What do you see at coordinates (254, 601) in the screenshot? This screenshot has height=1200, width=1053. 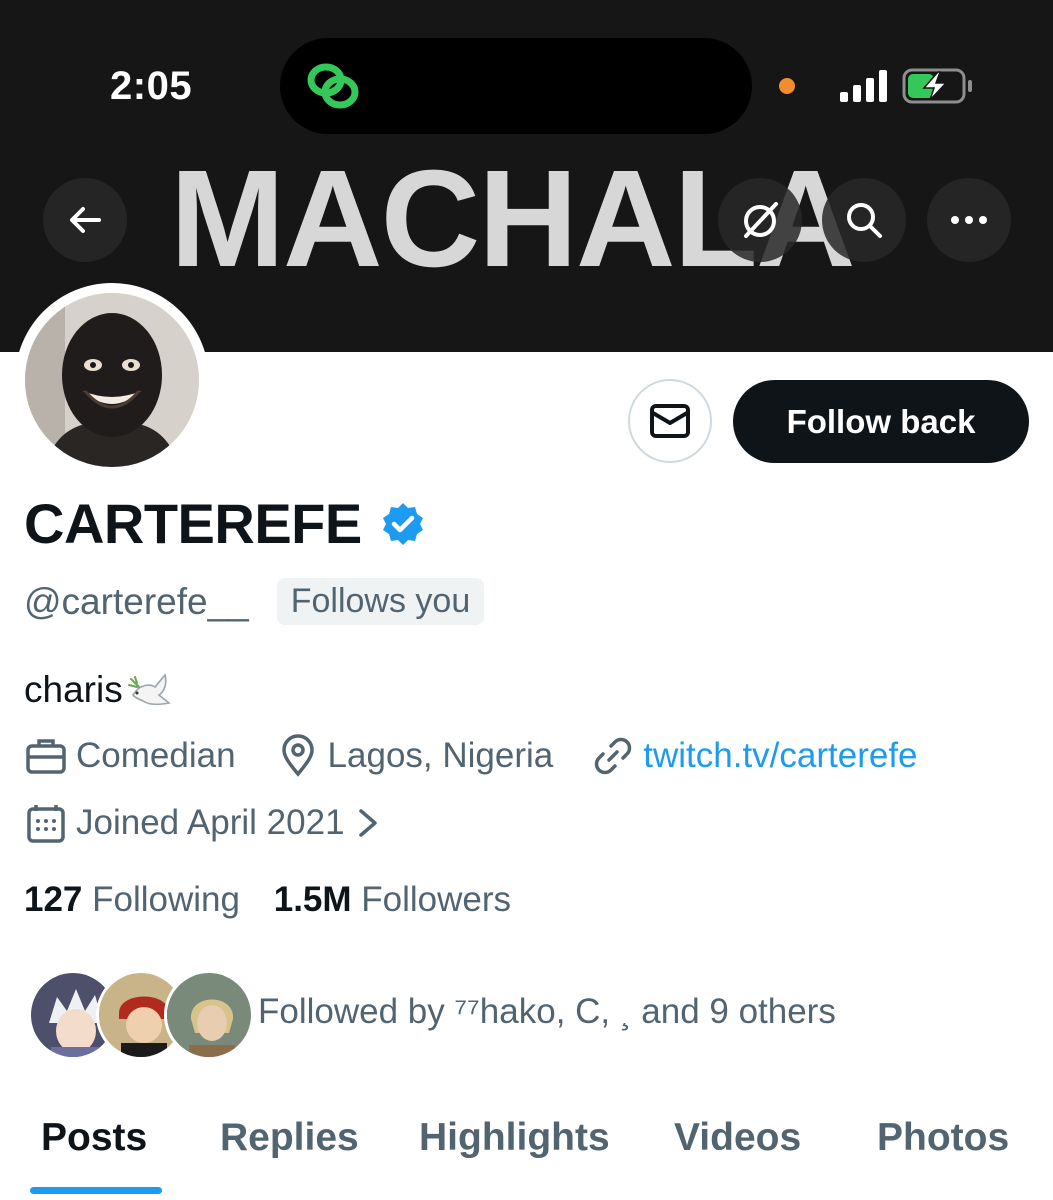 I see `handle-row: @carterefe__ Follows you` at bounding box center [254, 601].